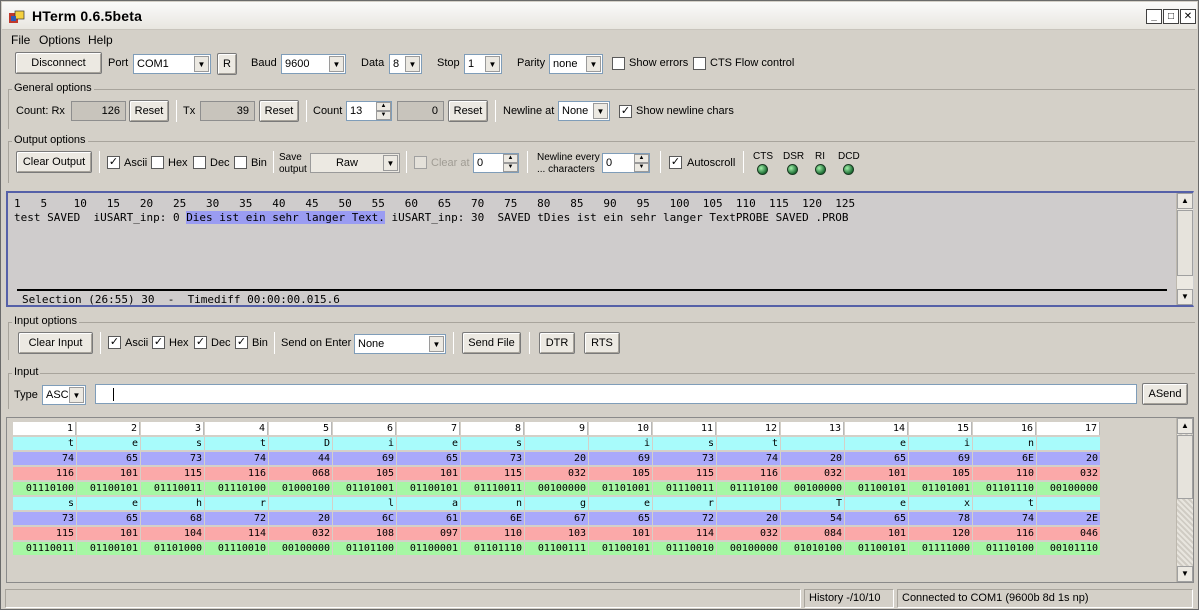 The width and height of the screenshot is (1199, 610). Describe the element at coordinates (812, 533) in the screenshot. I see `grid-dec-cell: 084` at that location.